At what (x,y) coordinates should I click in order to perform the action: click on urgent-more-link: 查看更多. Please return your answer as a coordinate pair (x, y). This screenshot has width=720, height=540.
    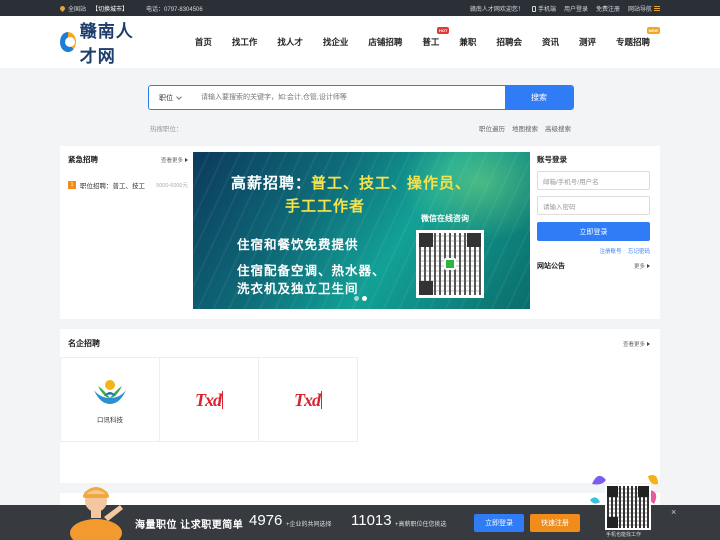
    Looking at the image, I should click on (174, 160).